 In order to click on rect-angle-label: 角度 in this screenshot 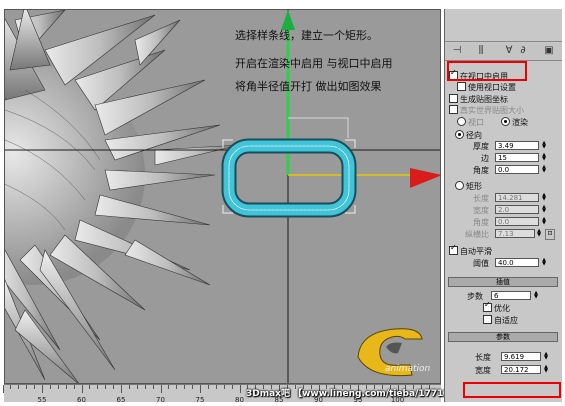, I will do `click(481, 222)`.